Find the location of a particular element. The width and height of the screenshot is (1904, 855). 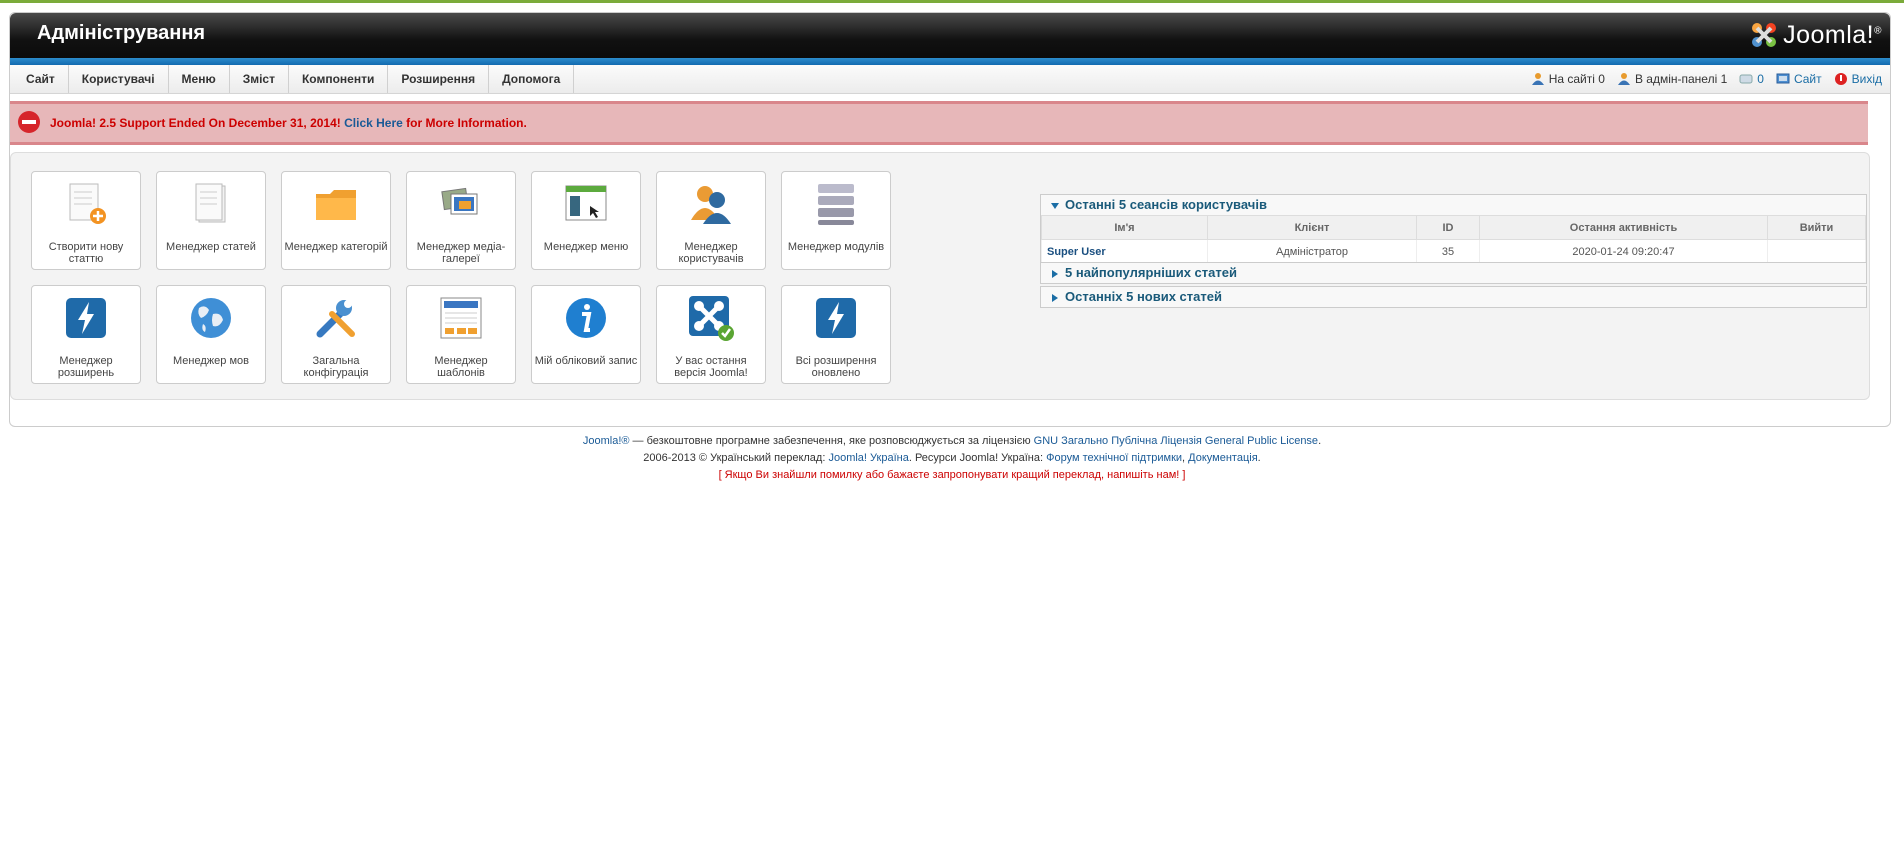

view-site-link: Сайт is located at coordinates (1799, 79).